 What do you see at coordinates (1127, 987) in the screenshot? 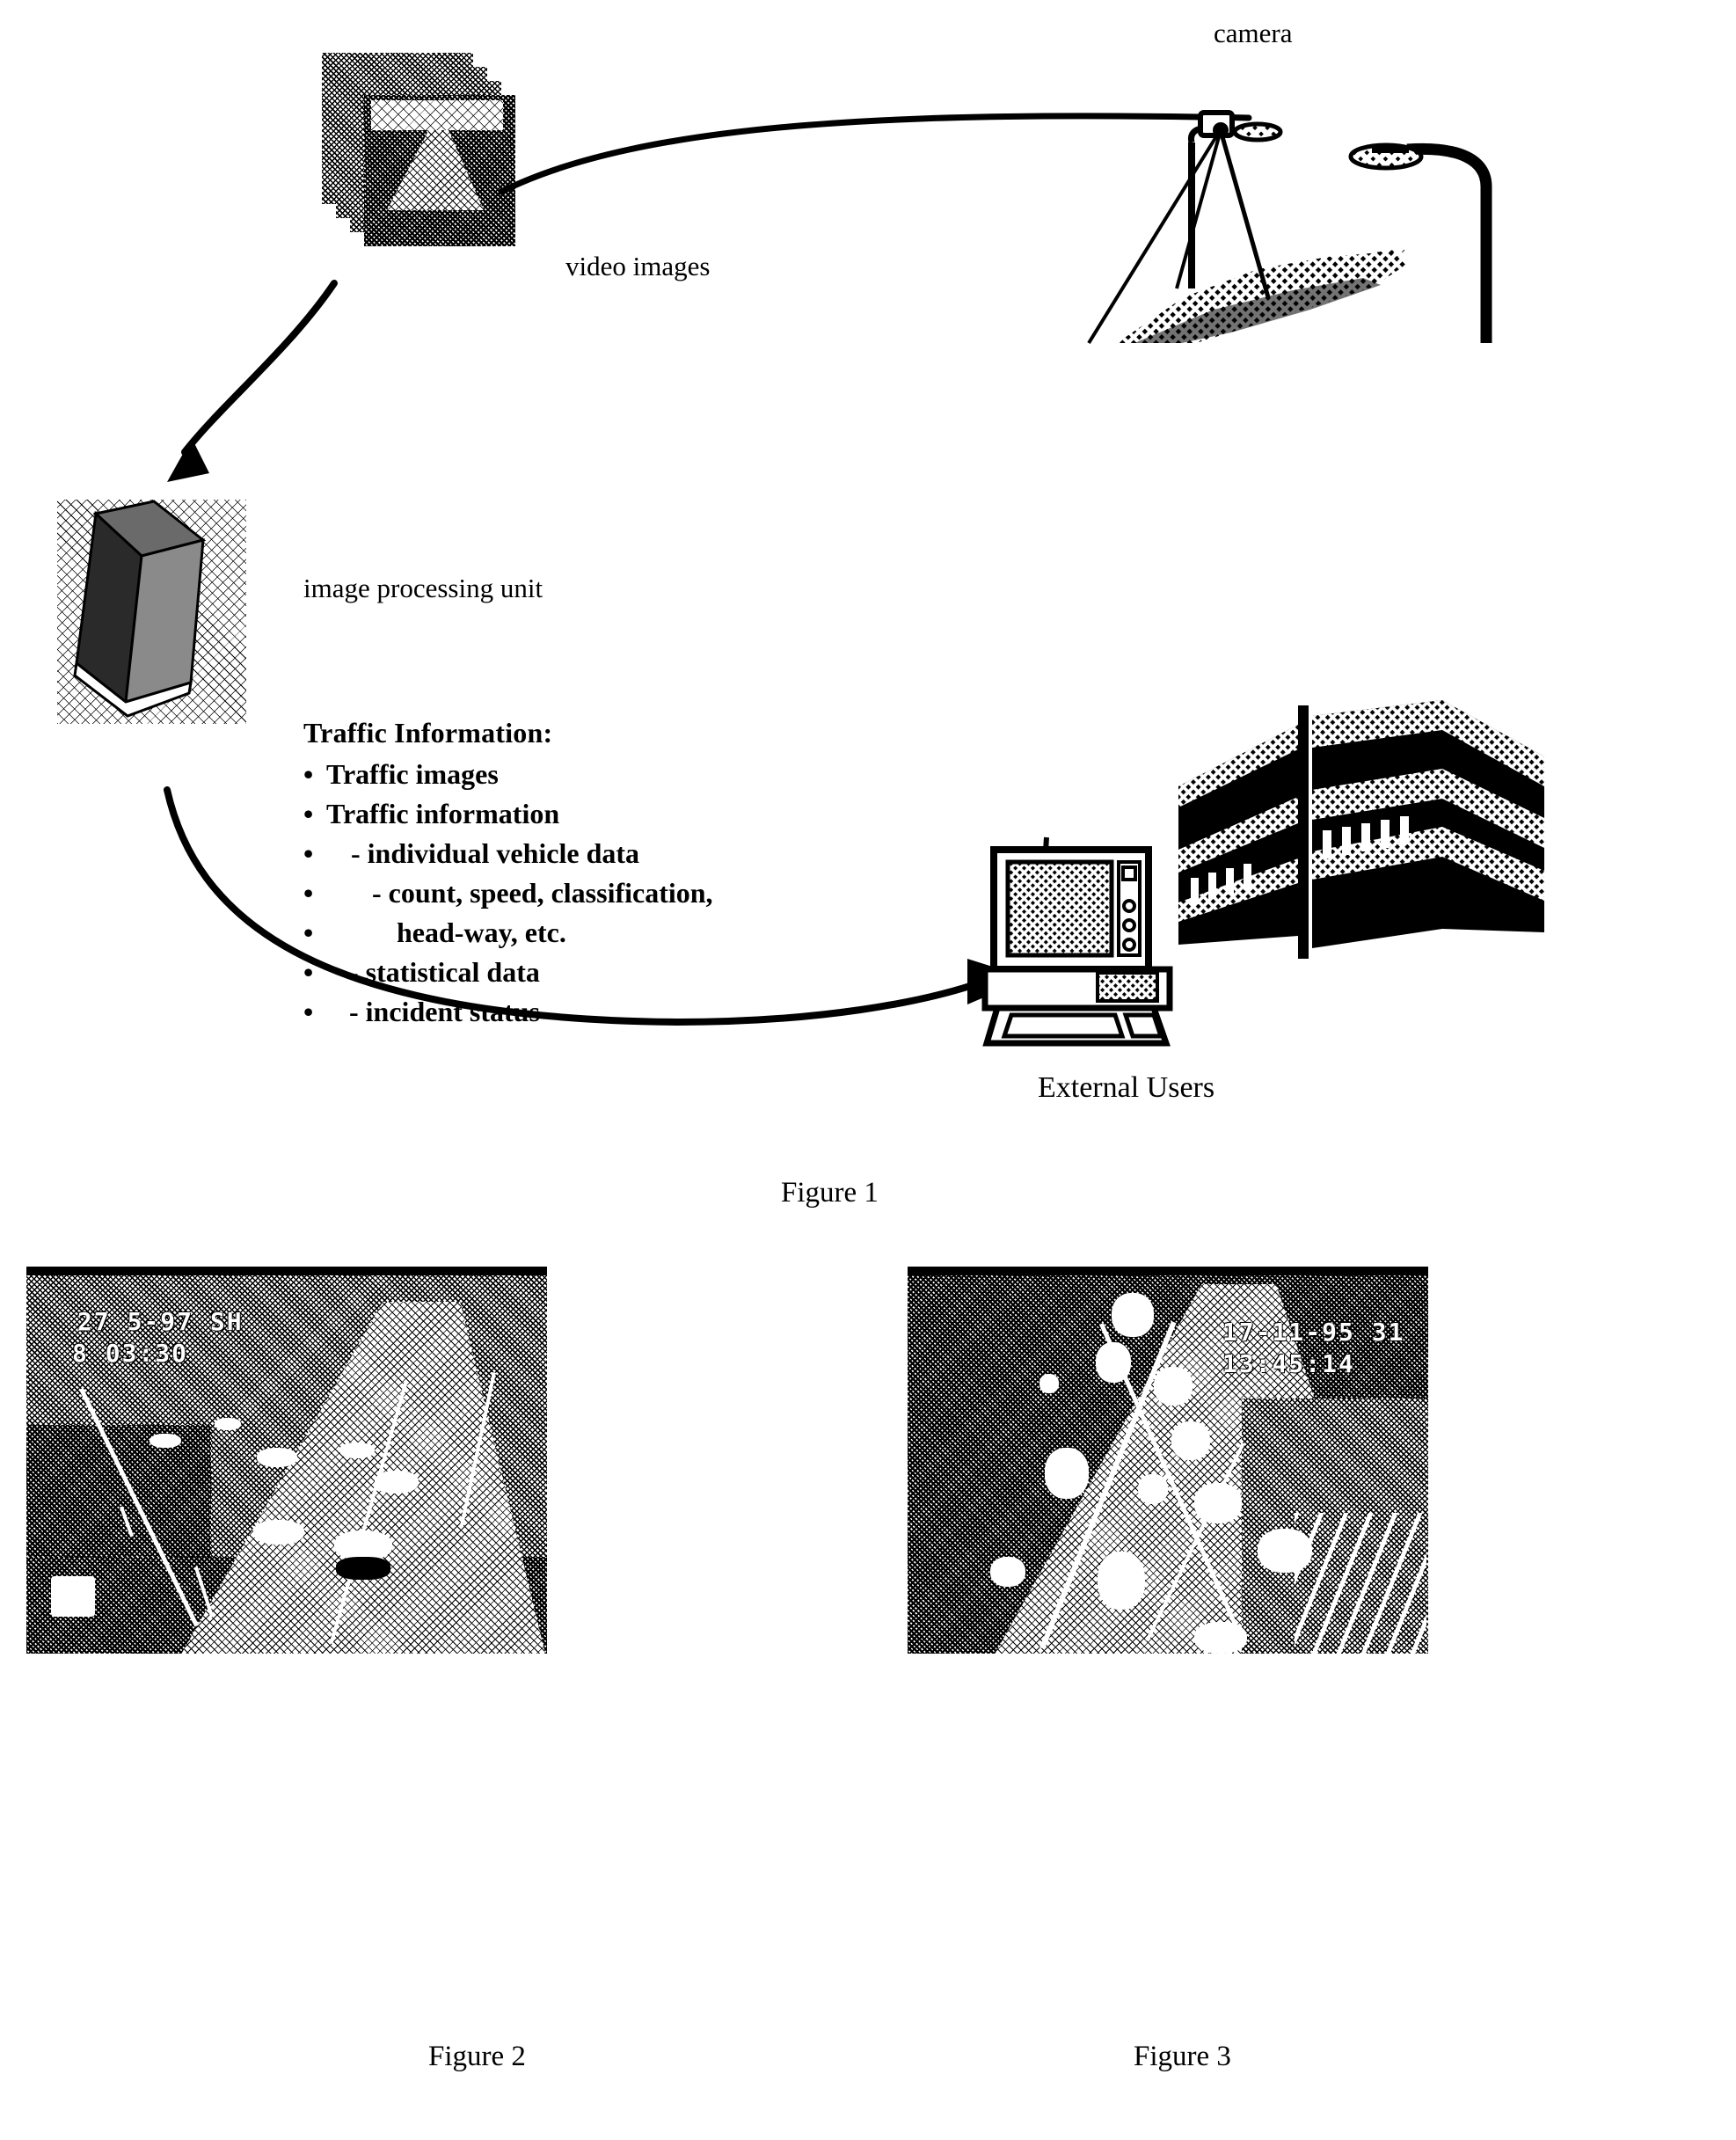
I see `computer-slot` at bounding box center [1127, 987].